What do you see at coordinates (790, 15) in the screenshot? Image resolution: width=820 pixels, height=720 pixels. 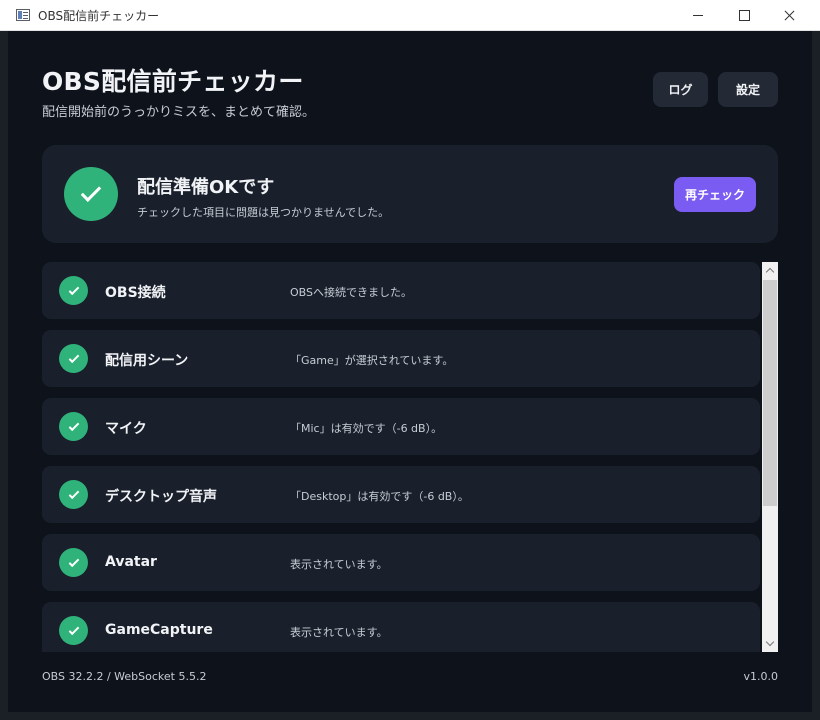 I see `close-button` at bounding box center [790, 15].